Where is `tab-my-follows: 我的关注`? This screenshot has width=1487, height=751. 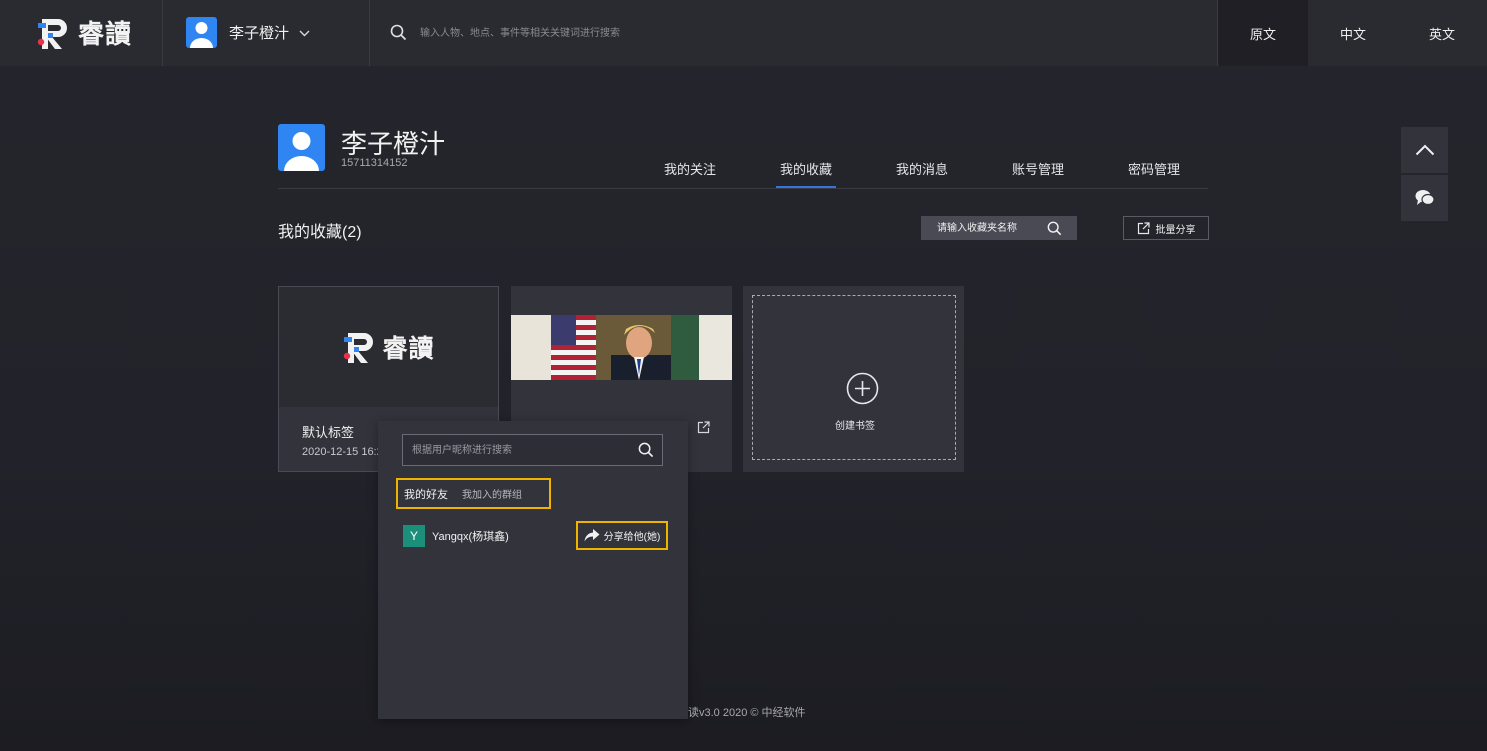 tab-my-follows: 我的关注 is located at coordinates (690, 168).